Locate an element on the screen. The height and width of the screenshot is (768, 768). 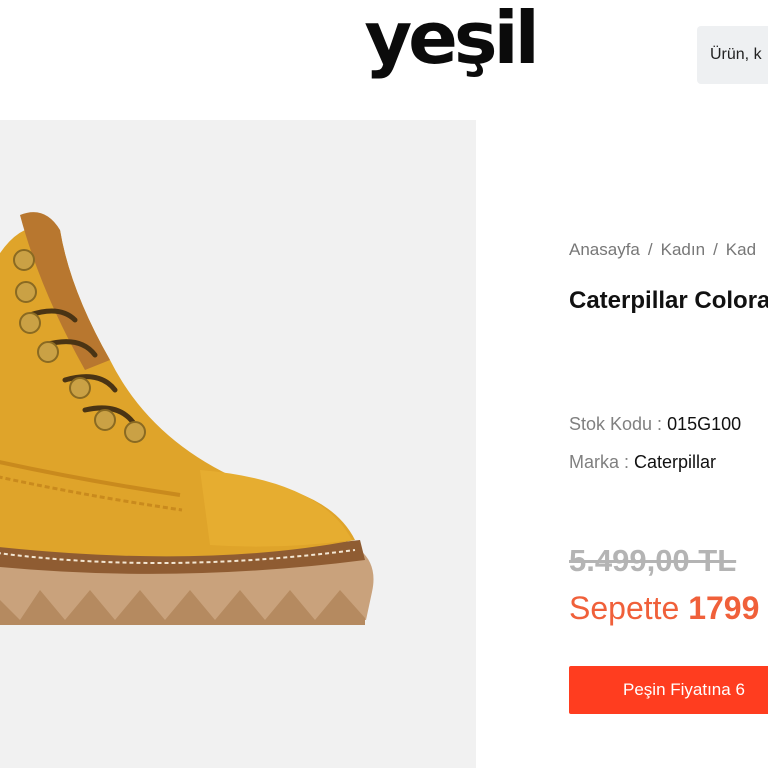
old-price: 5.499,00 TL is located at coordinates (653, 560).